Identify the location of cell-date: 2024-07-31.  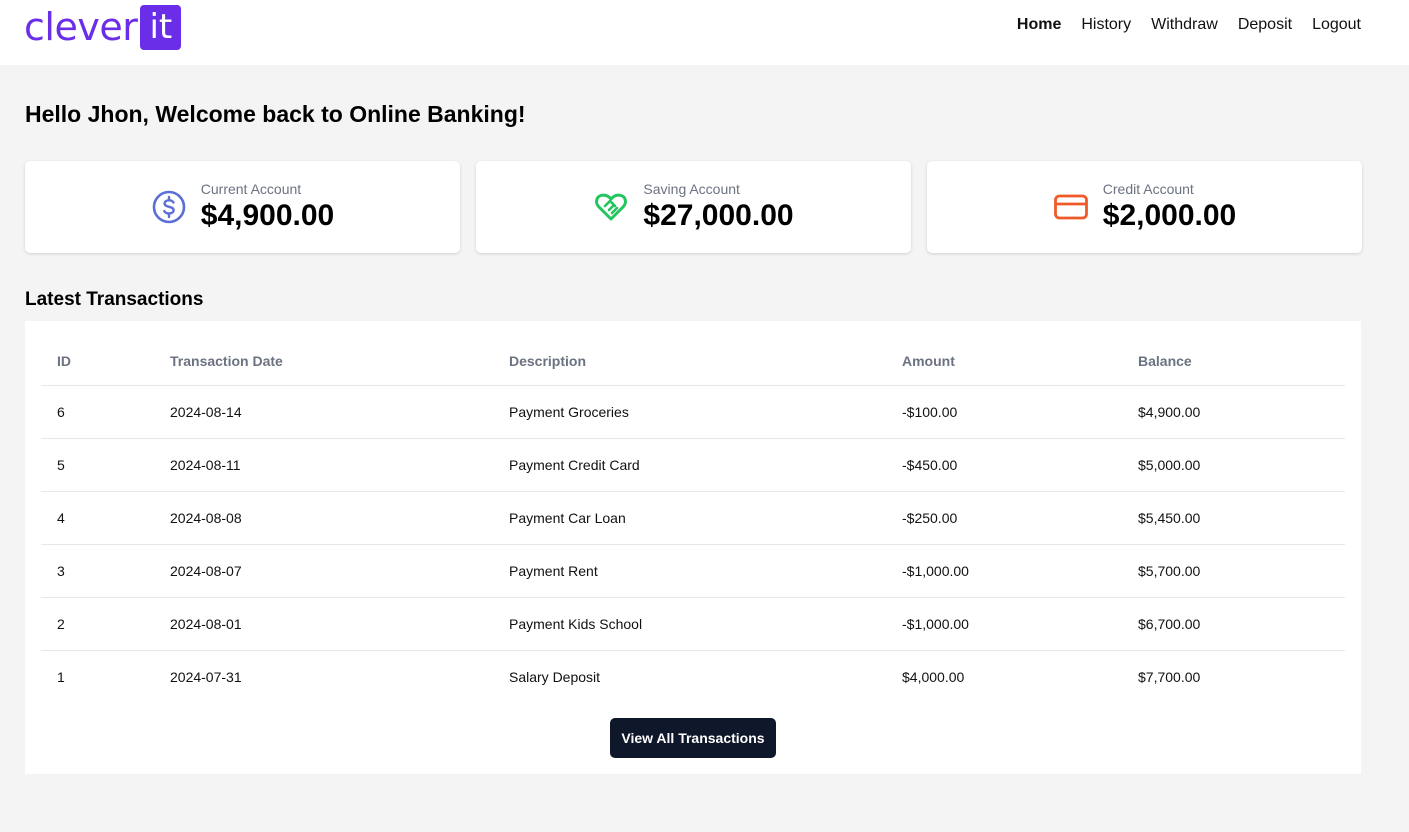
(206, 676).